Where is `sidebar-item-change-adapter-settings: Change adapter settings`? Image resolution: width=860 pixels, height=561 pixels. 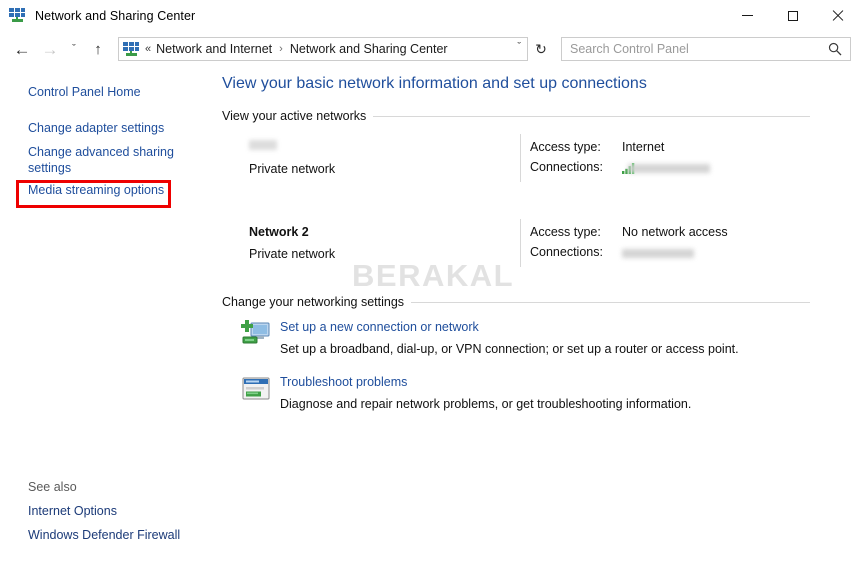 sidebar-item-change-adapter-settings: Change adapter settings is located at coordinates (96, 128).